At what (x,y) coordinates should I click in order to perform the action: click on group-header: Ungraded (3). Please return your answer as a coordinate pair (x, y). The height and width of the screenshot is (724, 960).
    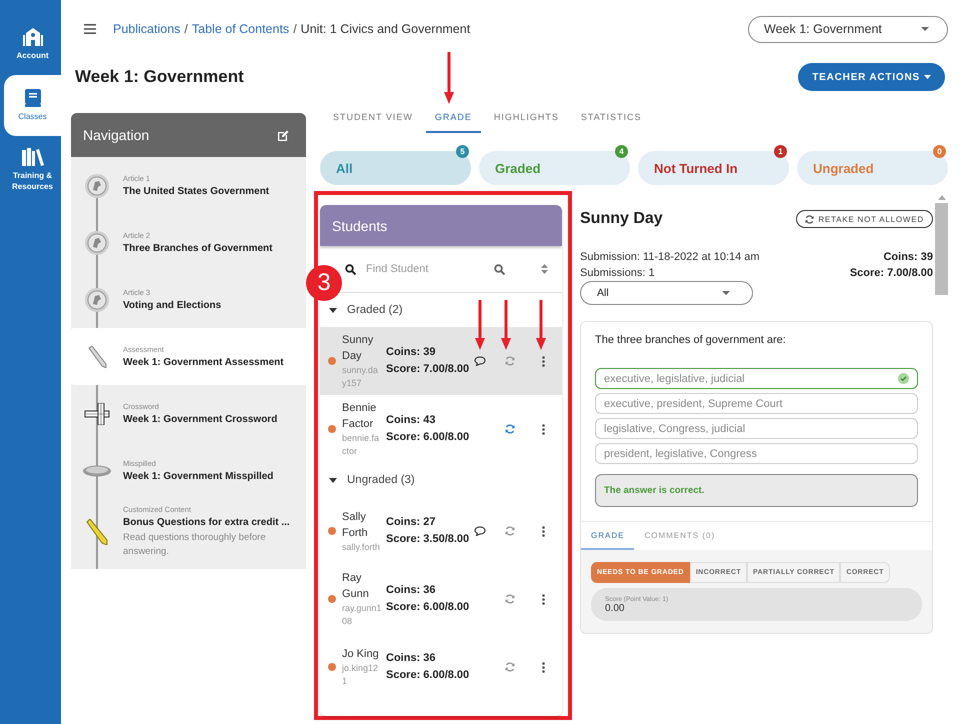
    Looking at the image, I should click on (441, 480).